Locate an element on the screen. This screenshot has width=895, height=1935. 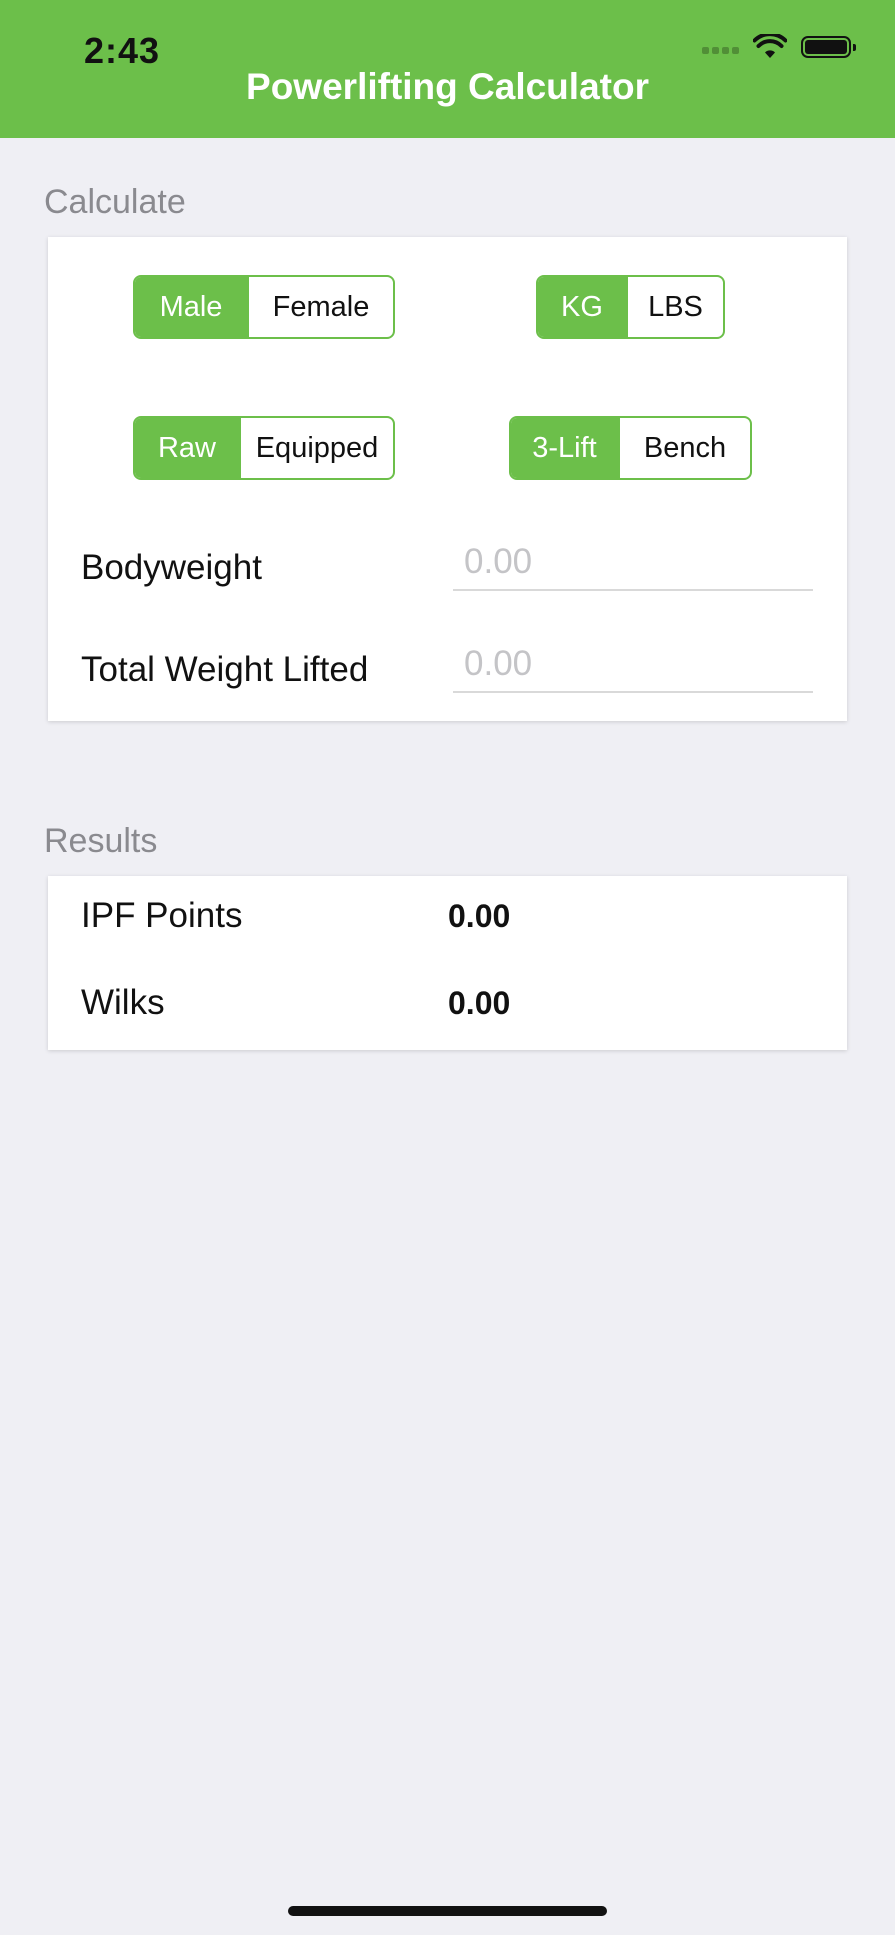
calculate-section-label: Calculate is located at coordinates (115, 202).